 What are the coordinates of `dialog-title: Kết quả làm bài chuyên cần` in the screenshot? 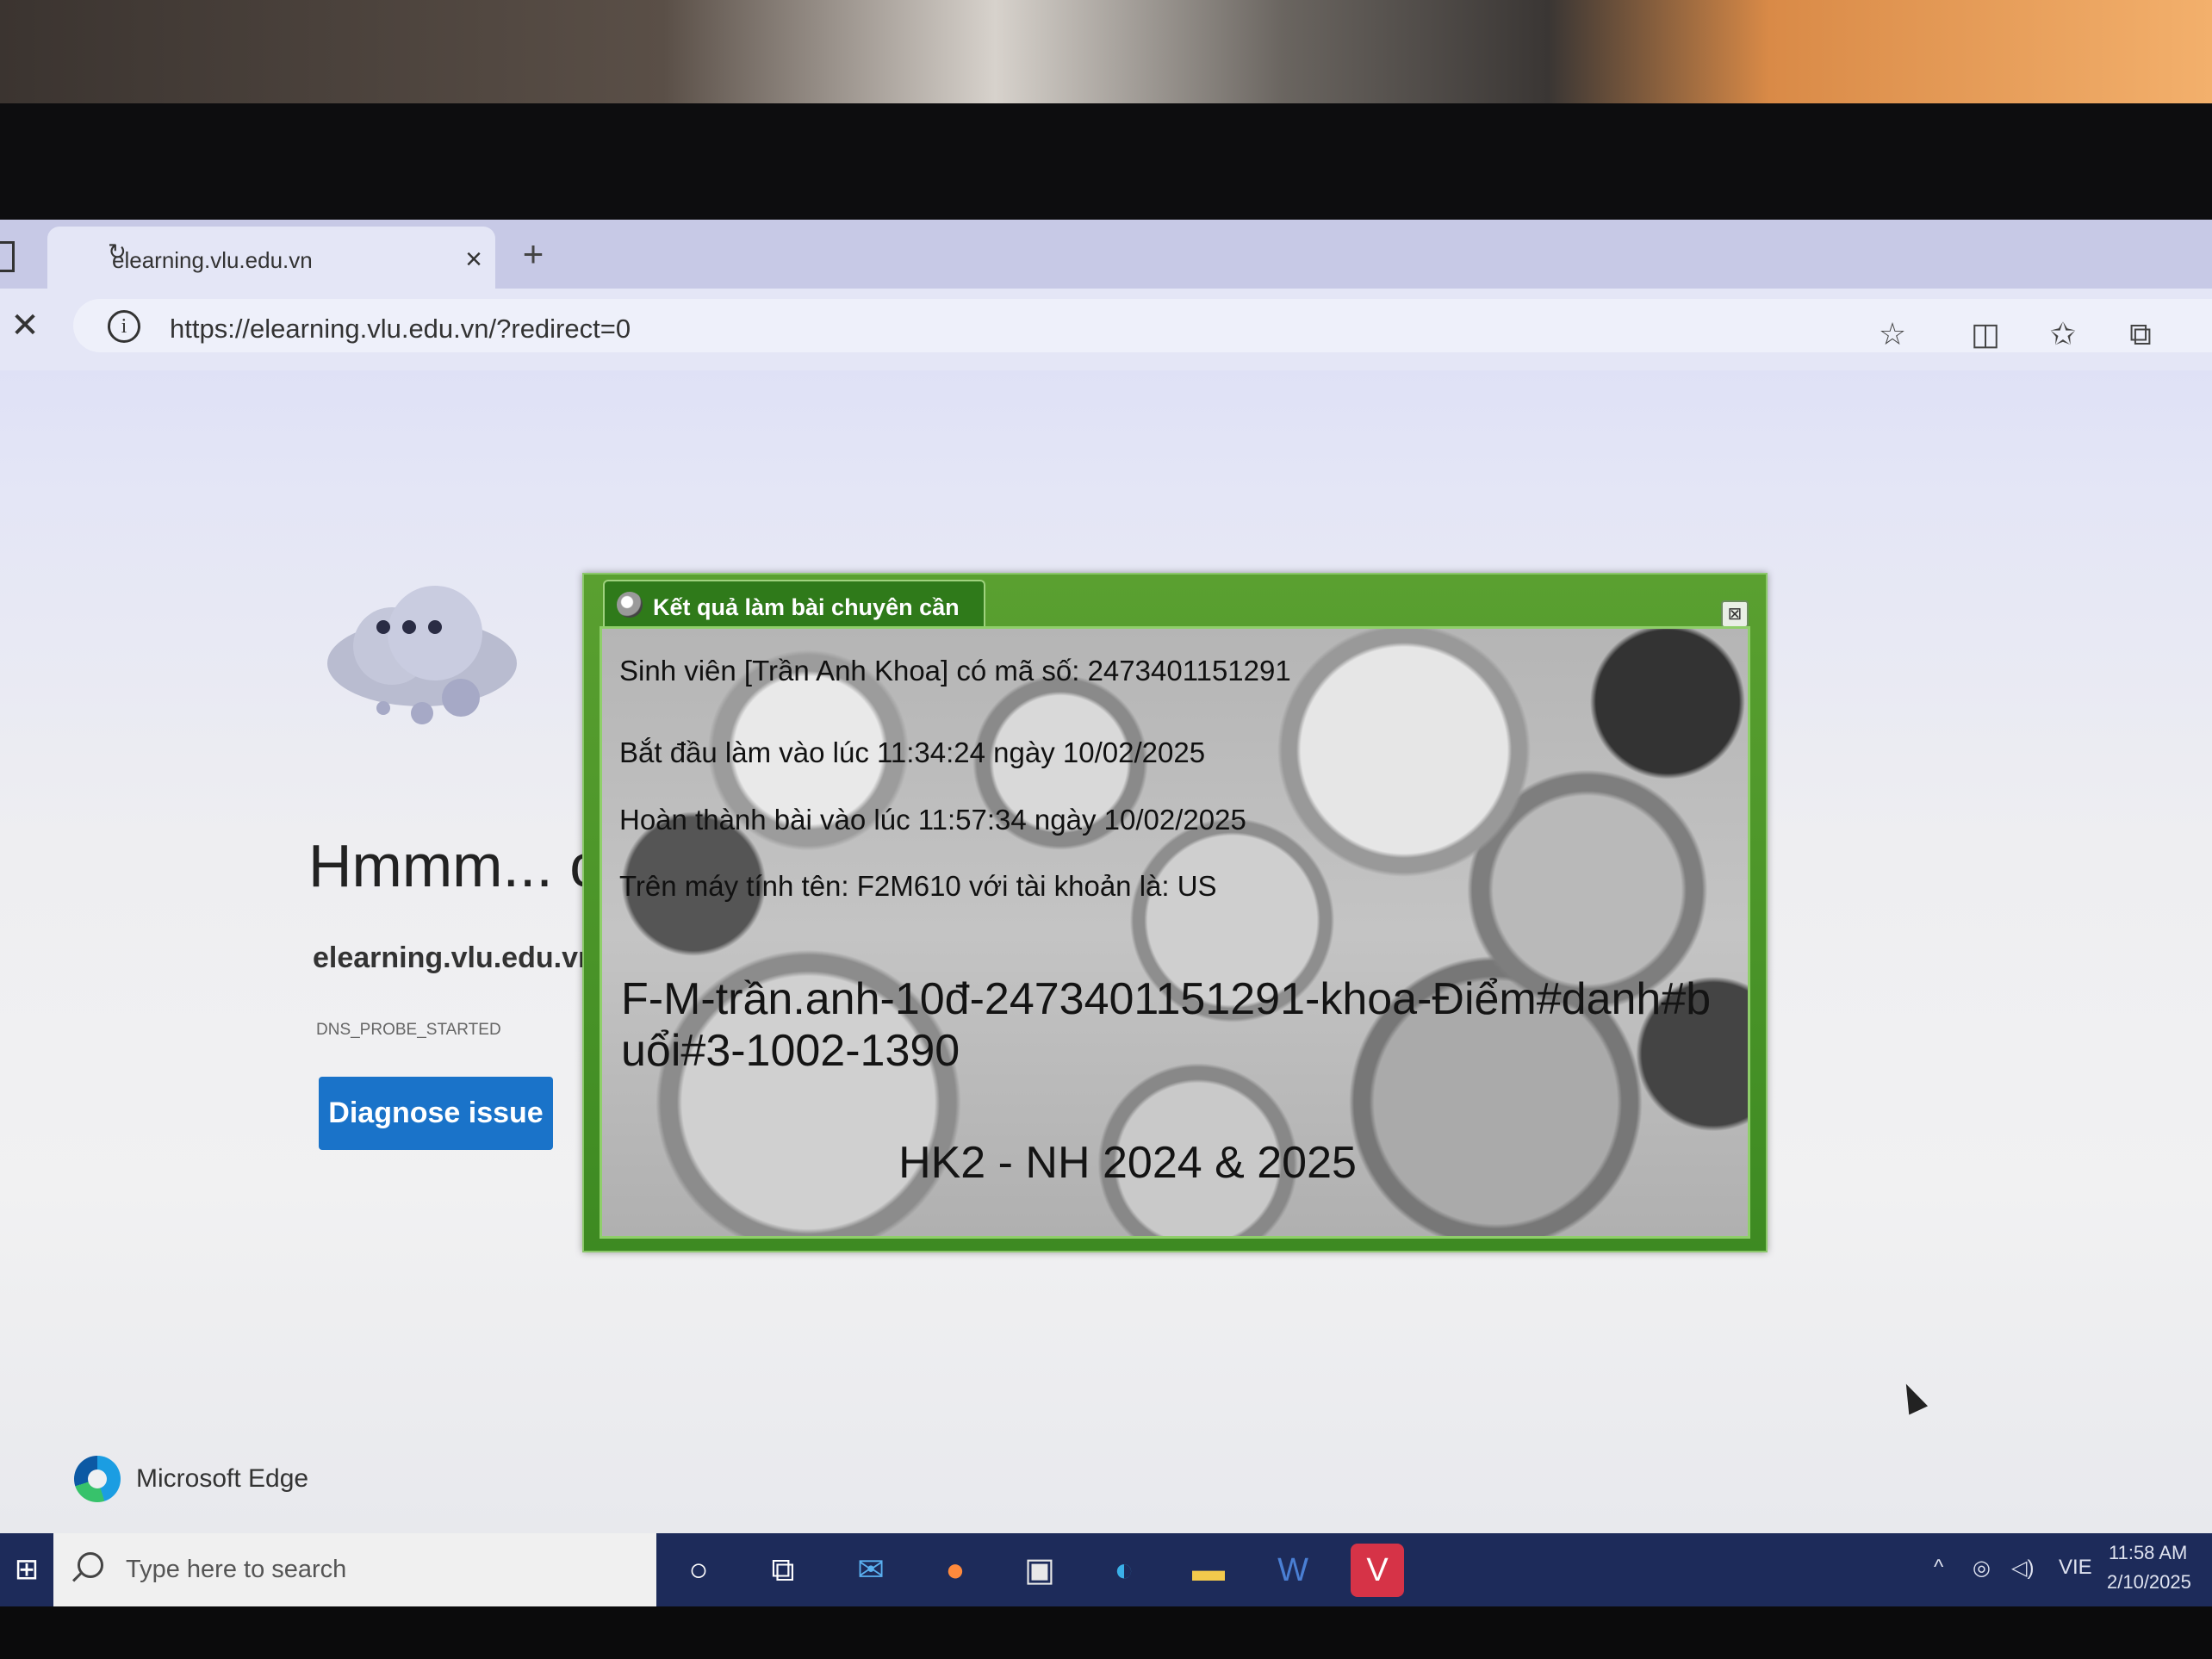 It's located at (806, 607).